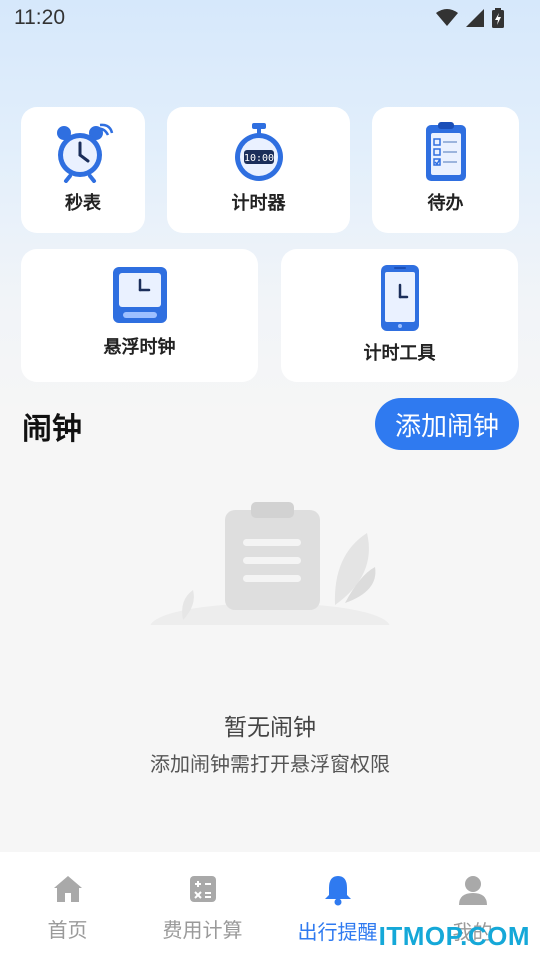 This screenshot has width=540, height=960. I want to click on desk-clock-icon, so click(139, 295).